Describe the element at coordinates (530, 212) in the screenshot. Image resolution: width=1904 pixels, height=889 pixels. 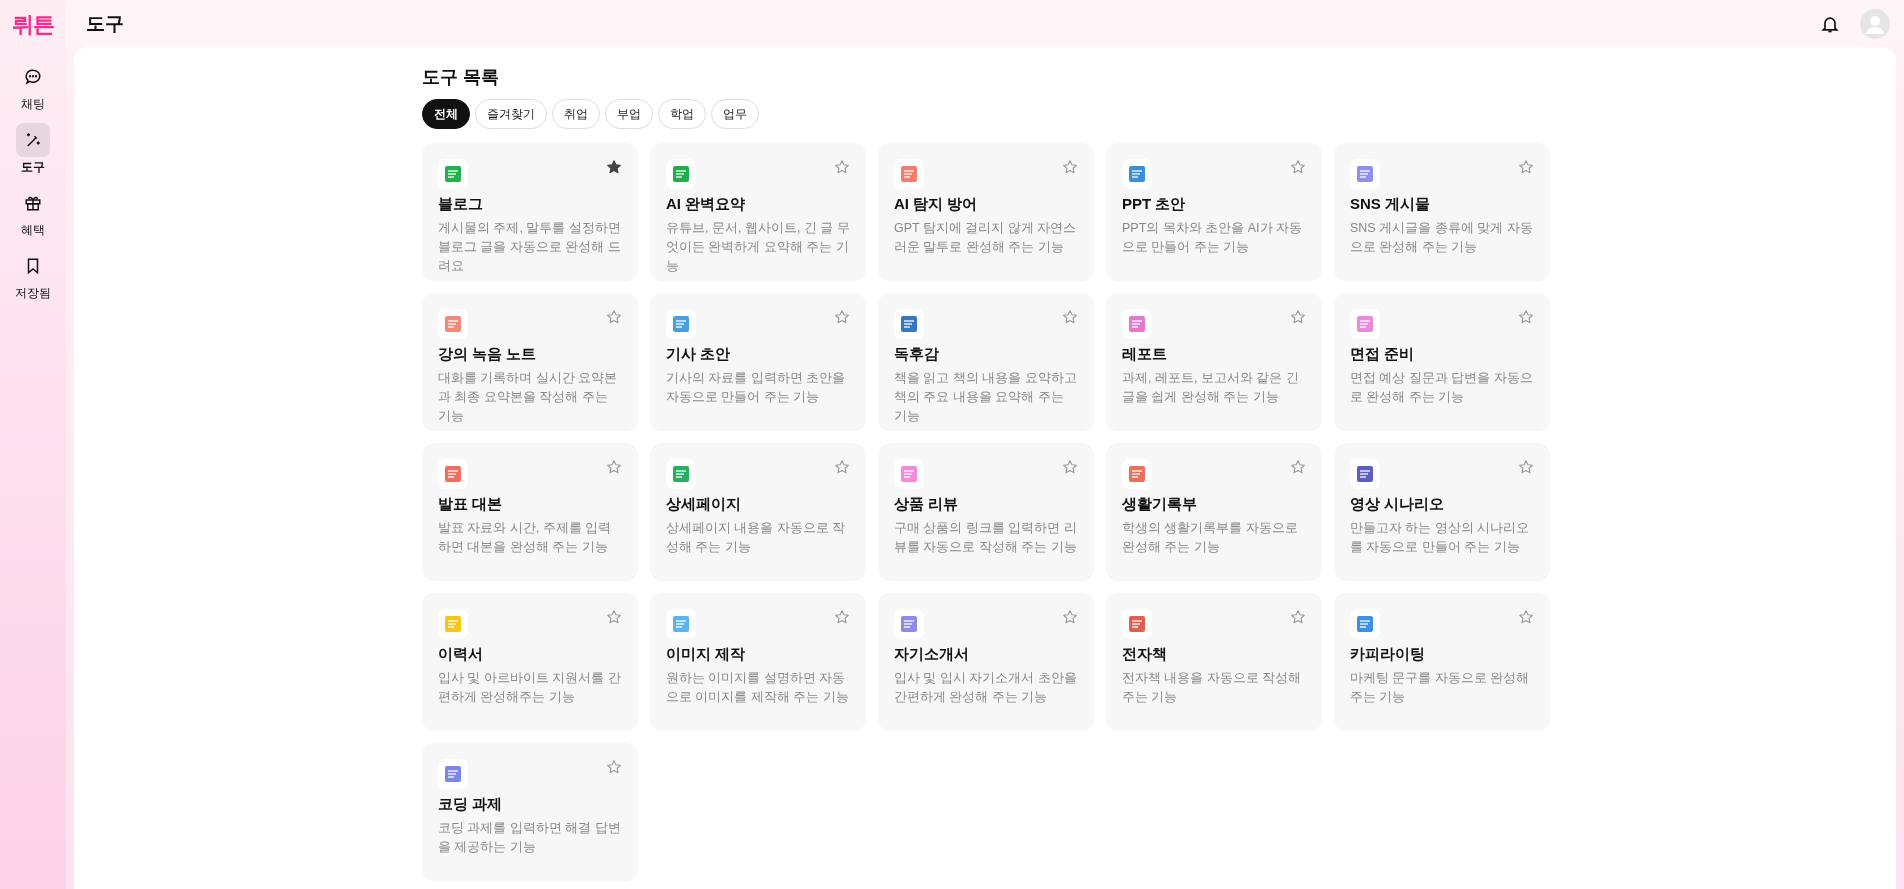
I see `tool-card: 블로그 게시물의 주제, 말투를 설정하면 블로그 글을 자동으로 완성해 드려요` at that location.